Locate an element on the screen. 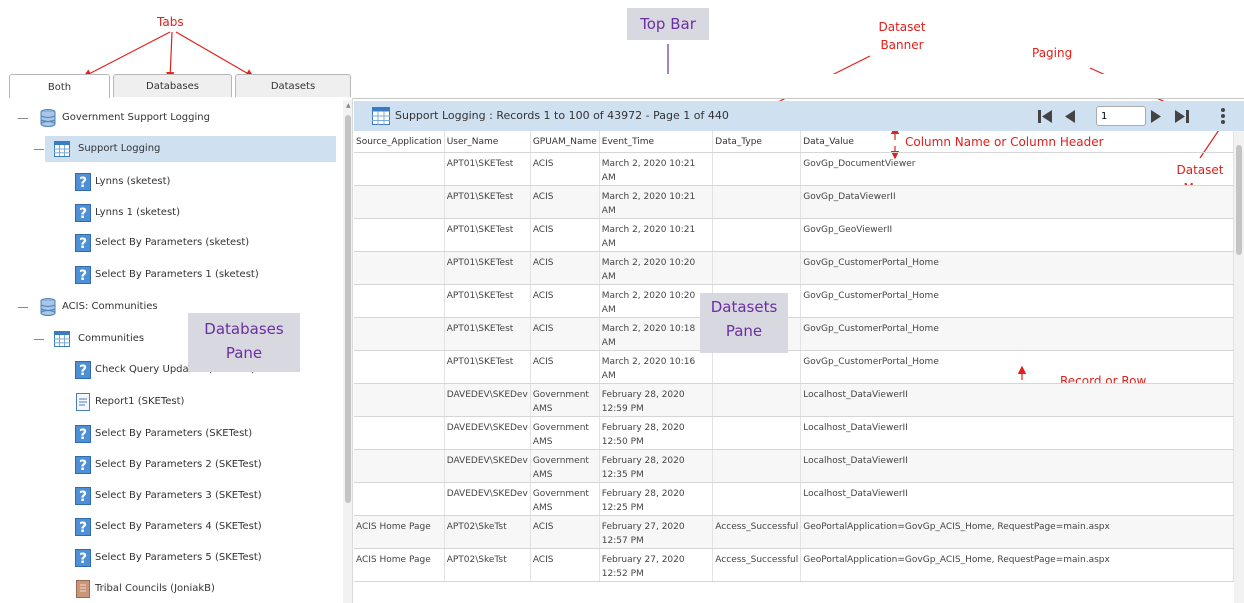  tree-item-label: Government Support Logging is located at coordinates (136, 117).